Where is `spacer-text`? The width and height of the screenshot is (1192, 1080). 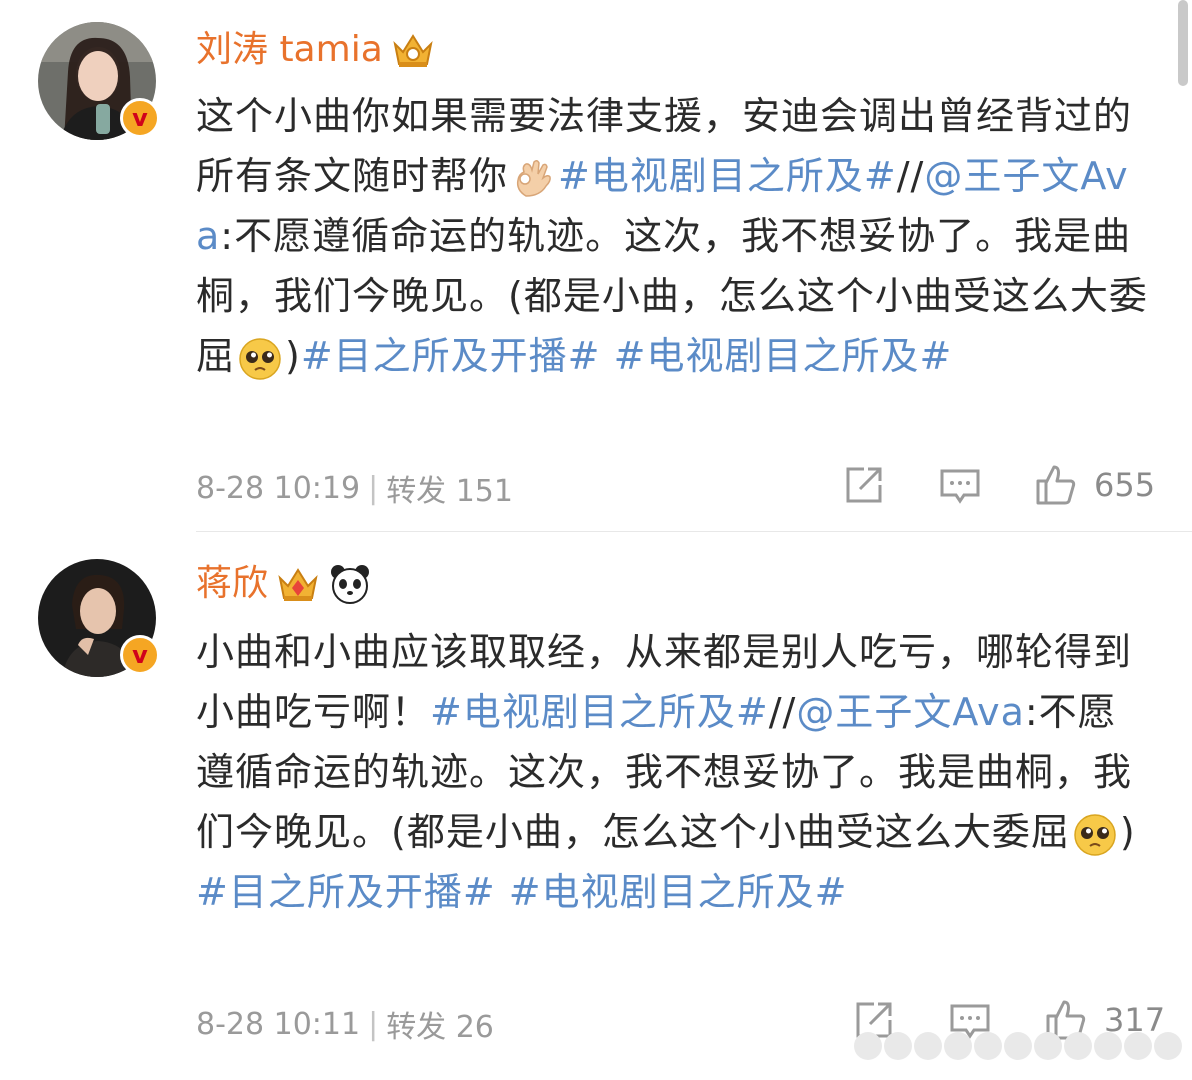
spacer-text is located at coordinates (502, 892).